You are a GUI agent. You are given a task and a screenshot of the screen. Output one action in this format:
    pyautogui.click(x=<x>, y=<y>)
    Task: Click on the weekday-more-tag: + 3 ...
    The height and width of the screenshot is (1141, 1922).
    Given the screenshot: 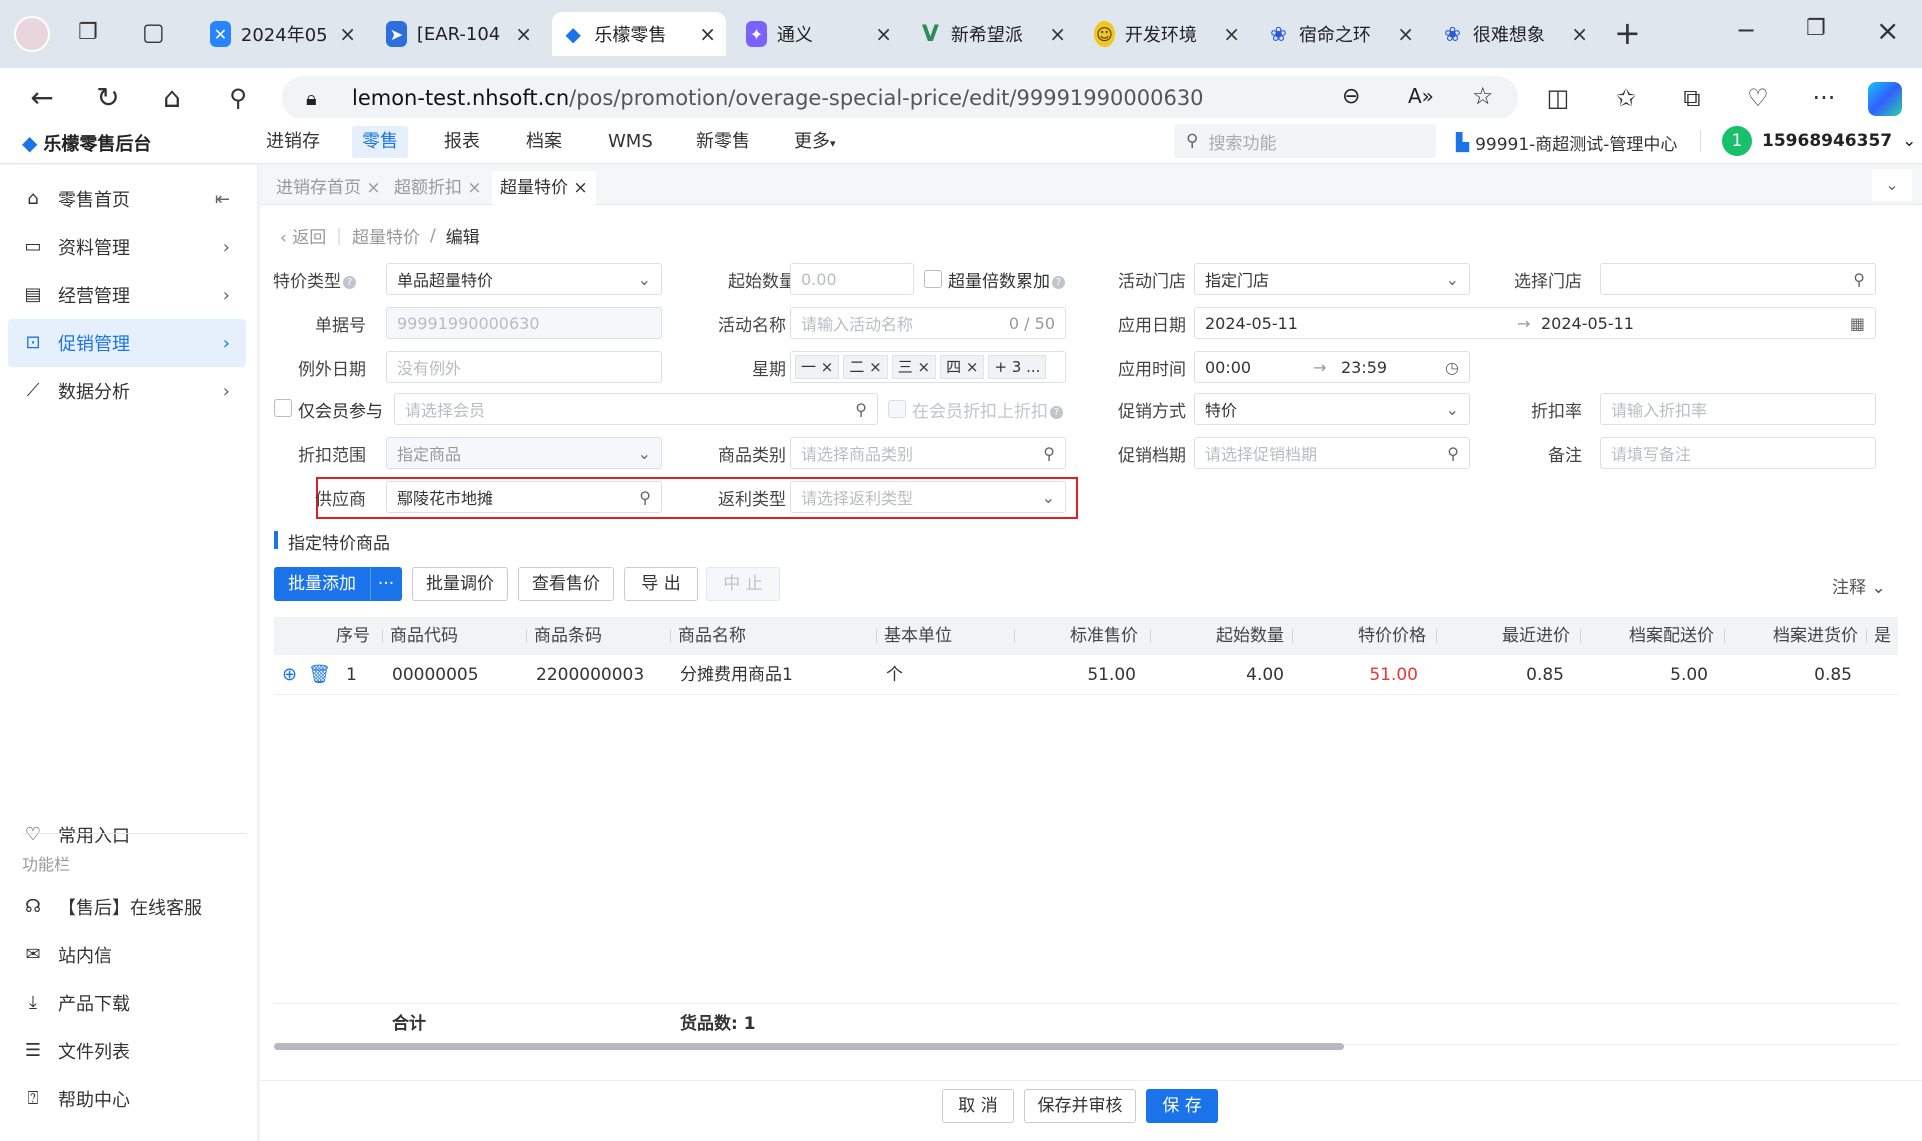 What is the action you would take?
    pyautogui.click(x=1017, y=367)
    